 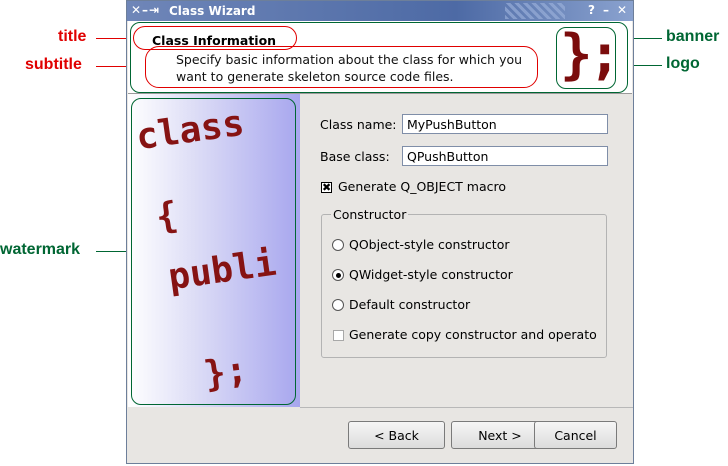 I want to click on titlebar-pattern, so click(x=535, y=11).